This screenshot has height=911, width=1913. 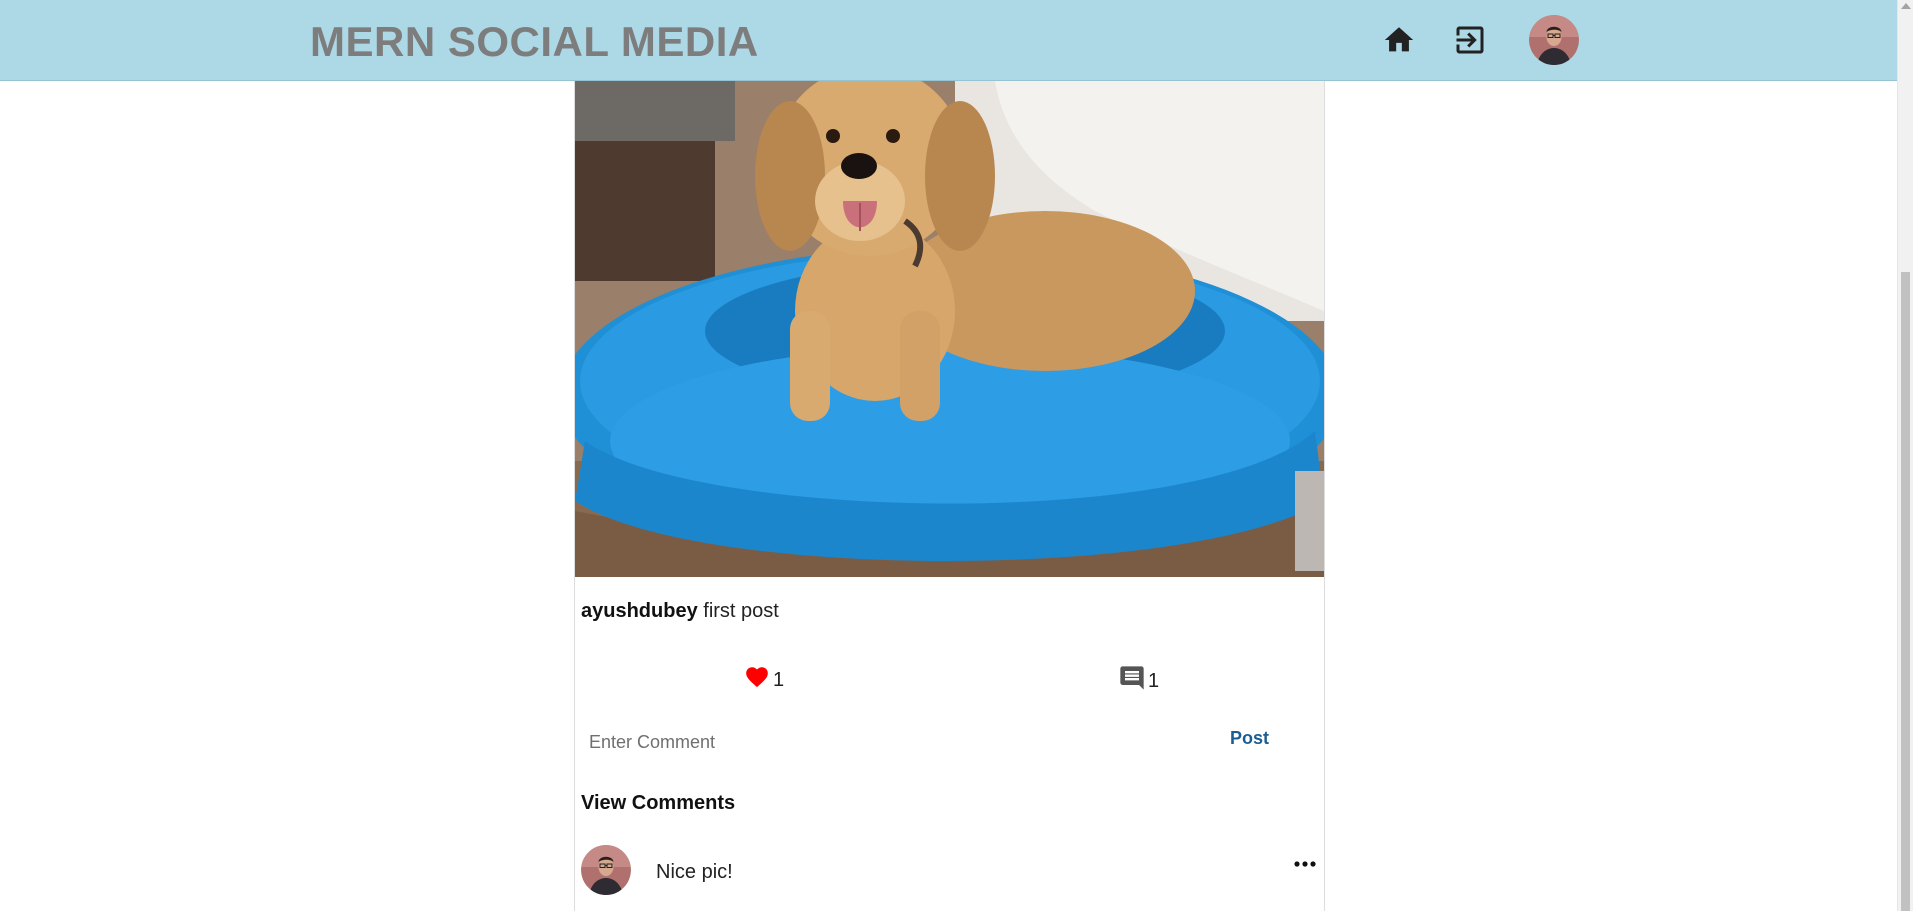 I want to click on logout-icon, so click(x=1470, y=40).